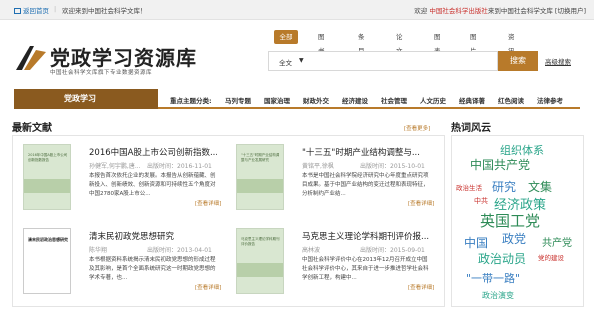 This screenshot has height=312, width=594. What do you see at coordinates (260, 261) in the screenshot?
I see `book-cover: 马克思主义理论学科期刊评价报告` at bounding box center [260, 261].